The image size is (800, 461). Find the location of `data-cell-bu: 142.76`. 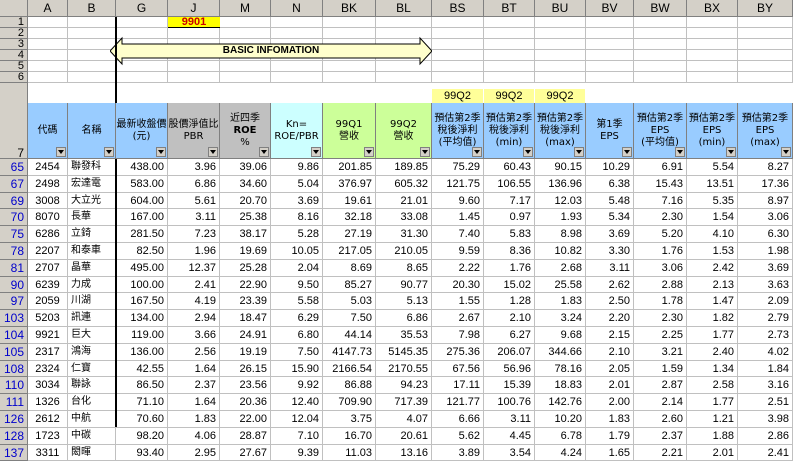

data-cell-bu: 142.76 is located at coordinates (560, 402).